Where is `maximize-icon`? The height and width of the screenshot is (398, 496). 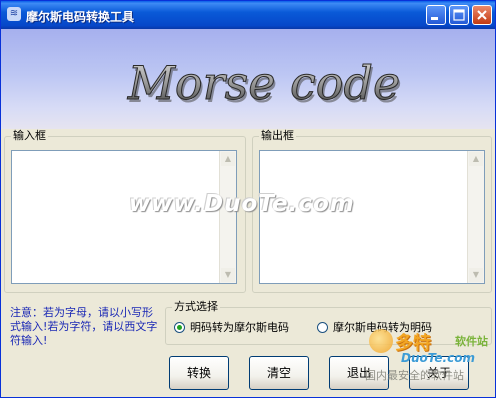
maximize-icon is located at coordinates (459, 15).